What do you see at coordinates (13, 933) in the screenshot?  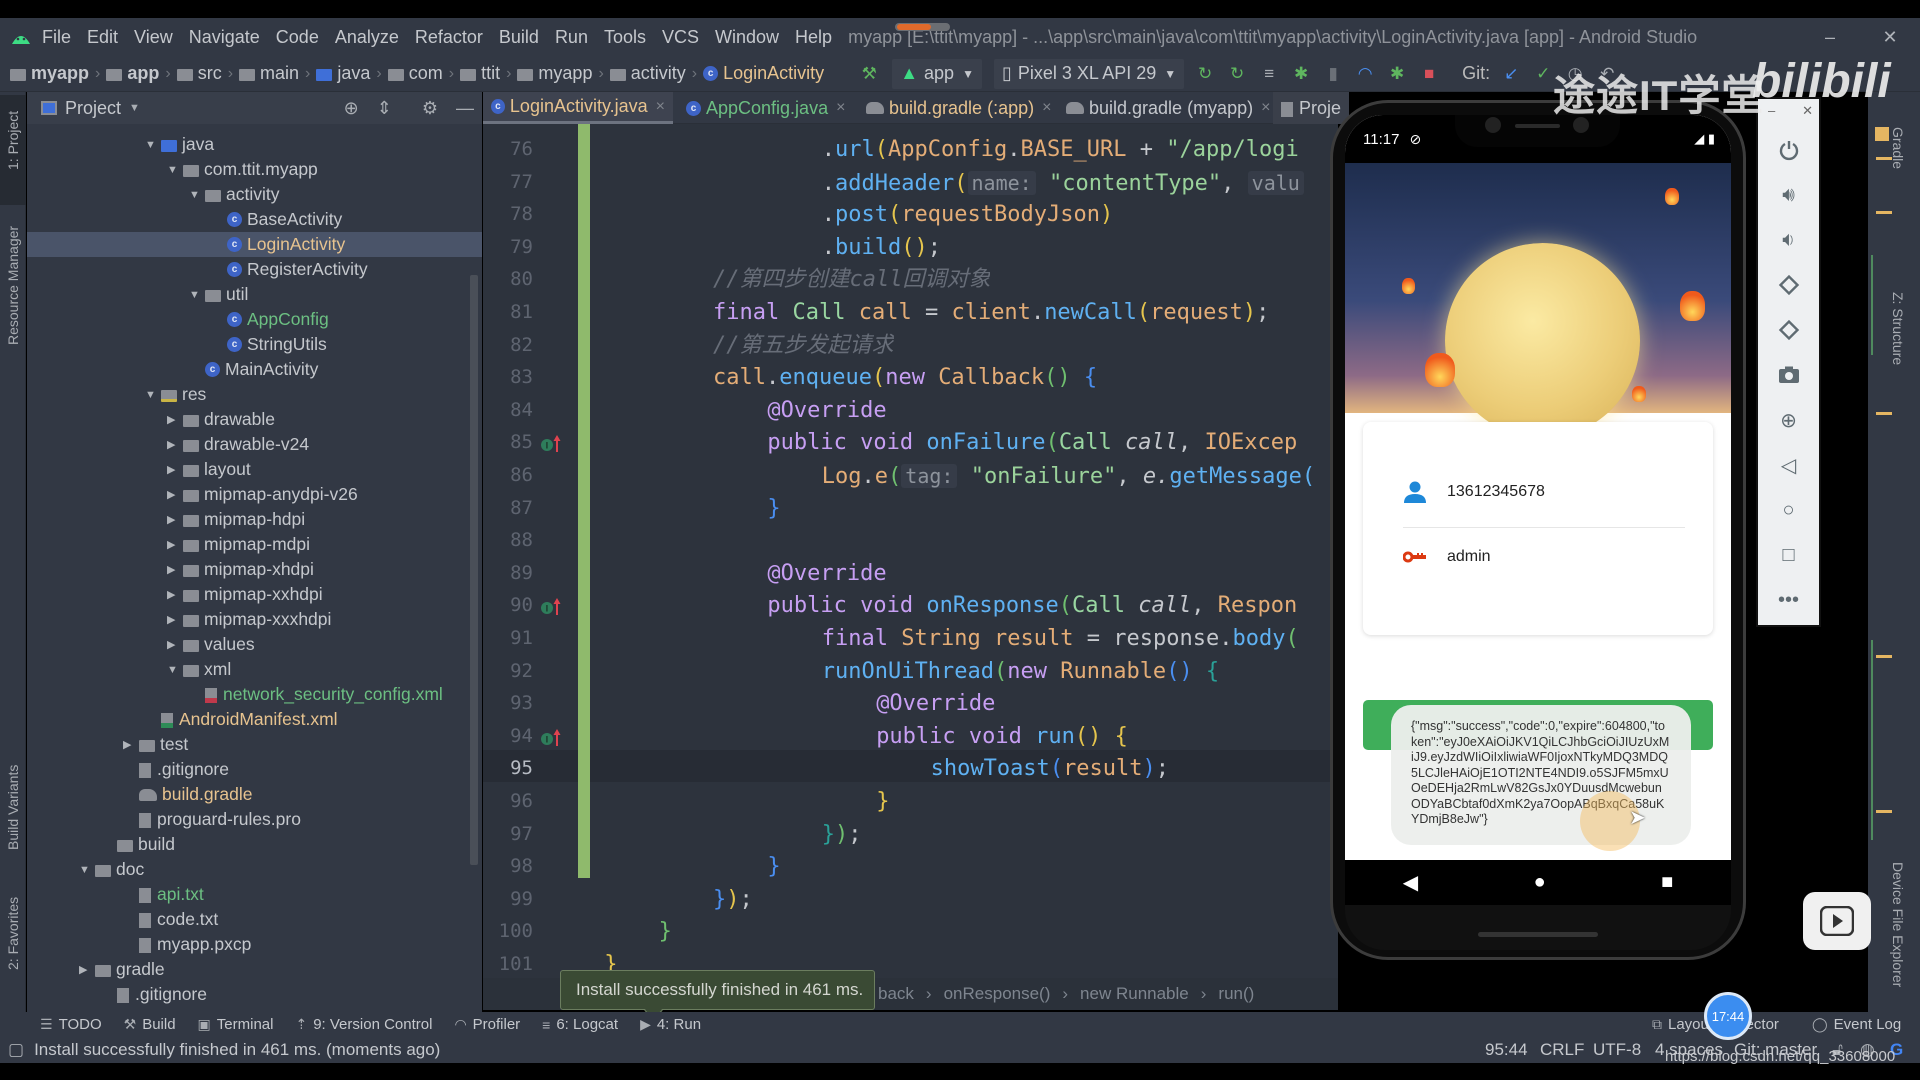 I see `tab-favorites: 2: Favorites` at bounding box center [13, 933].